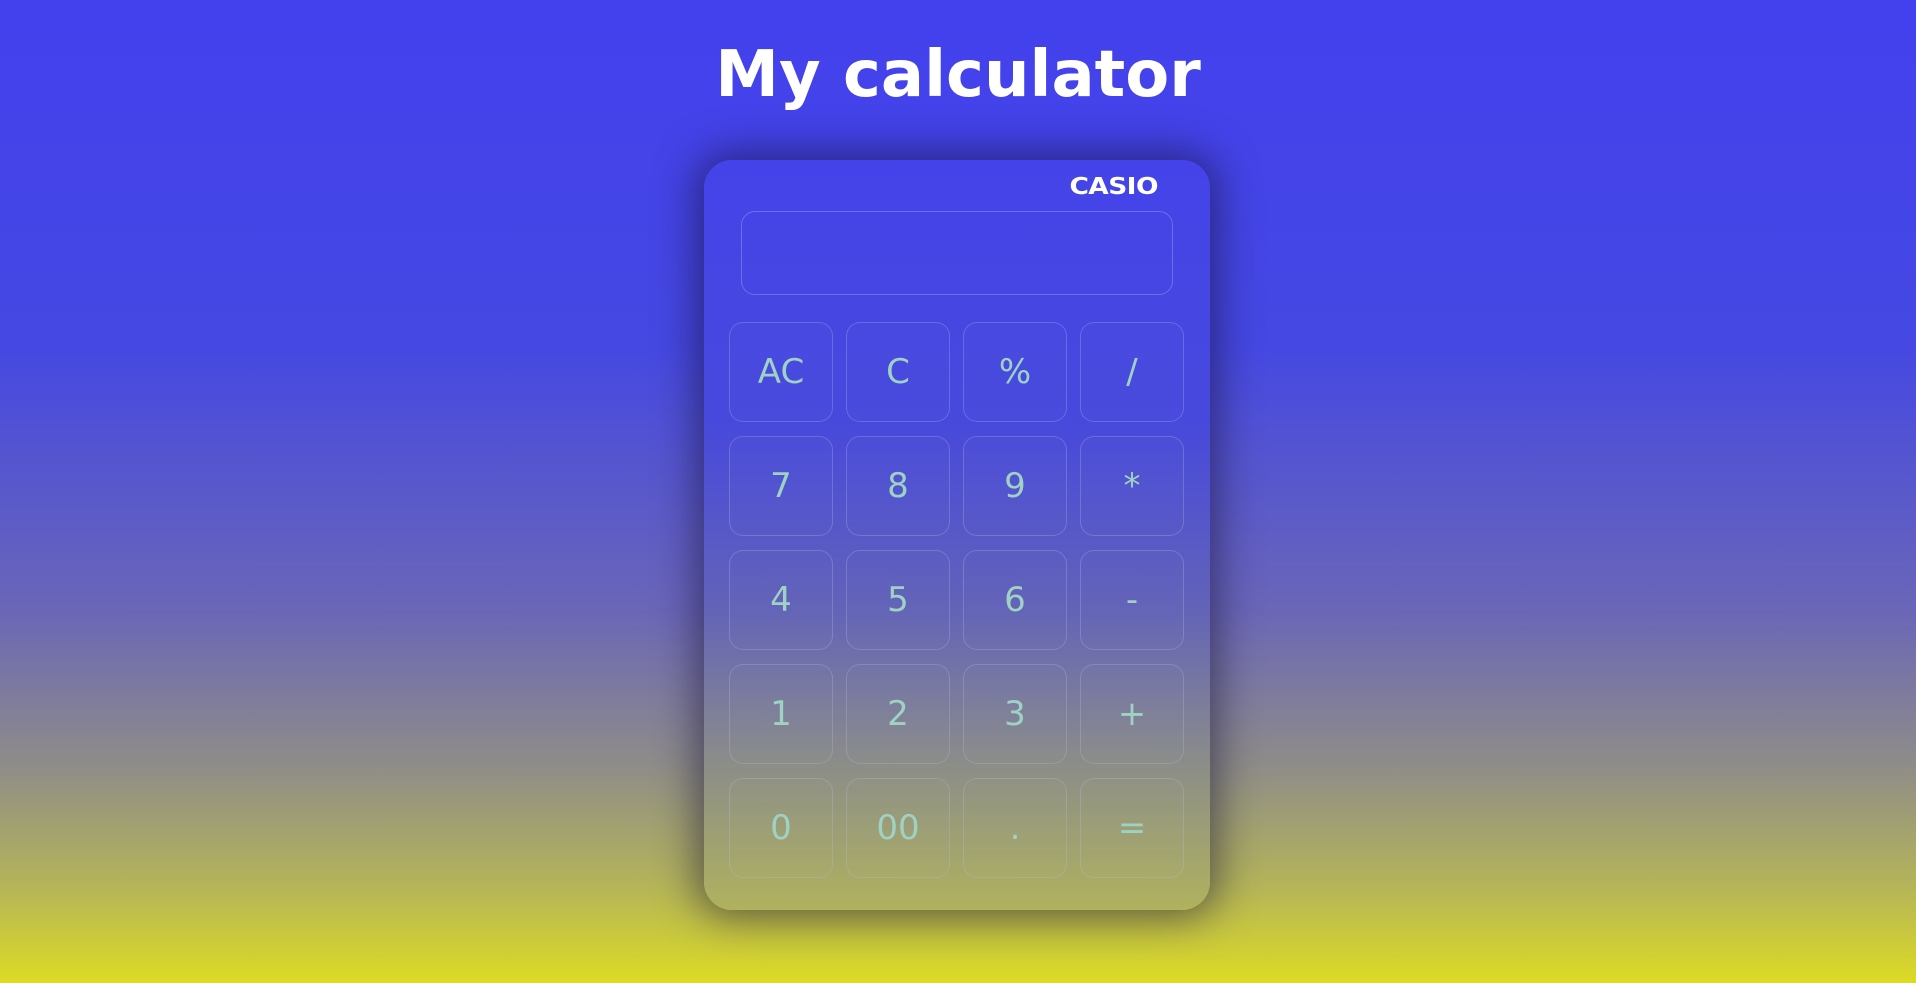 This screenshot has height=983, width=1916. What do you see at coordinates (1015, 600) in the screenshot?
I see `digit-6-button: 6` at bounding box center [1015, 600].